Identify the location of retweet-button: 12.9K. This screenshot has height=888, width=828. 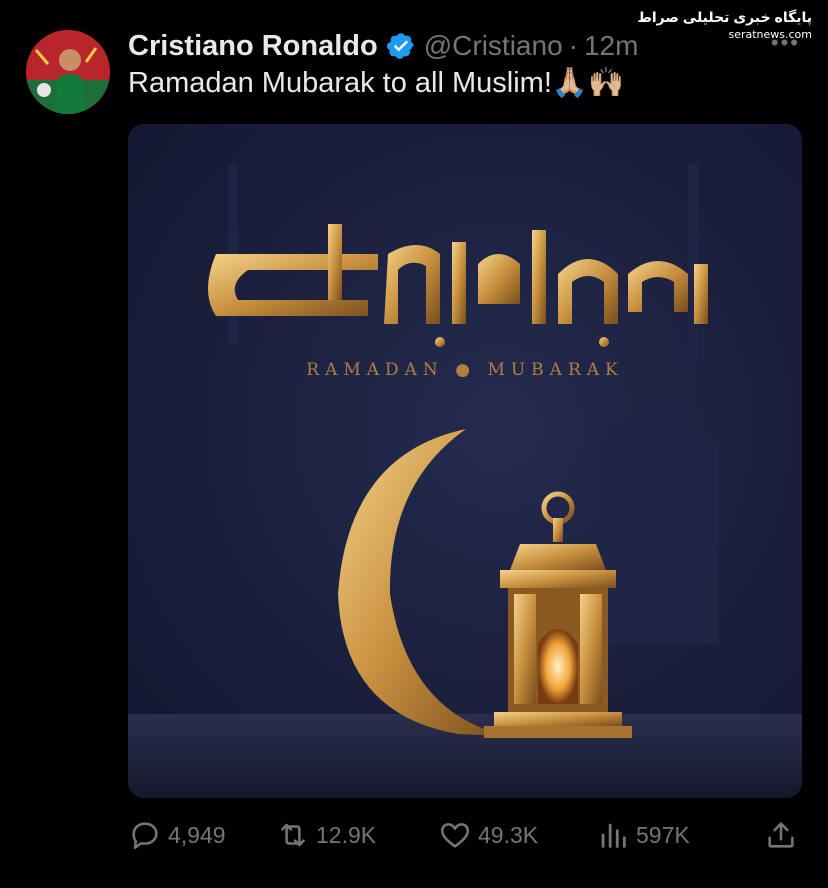
(326, 835).